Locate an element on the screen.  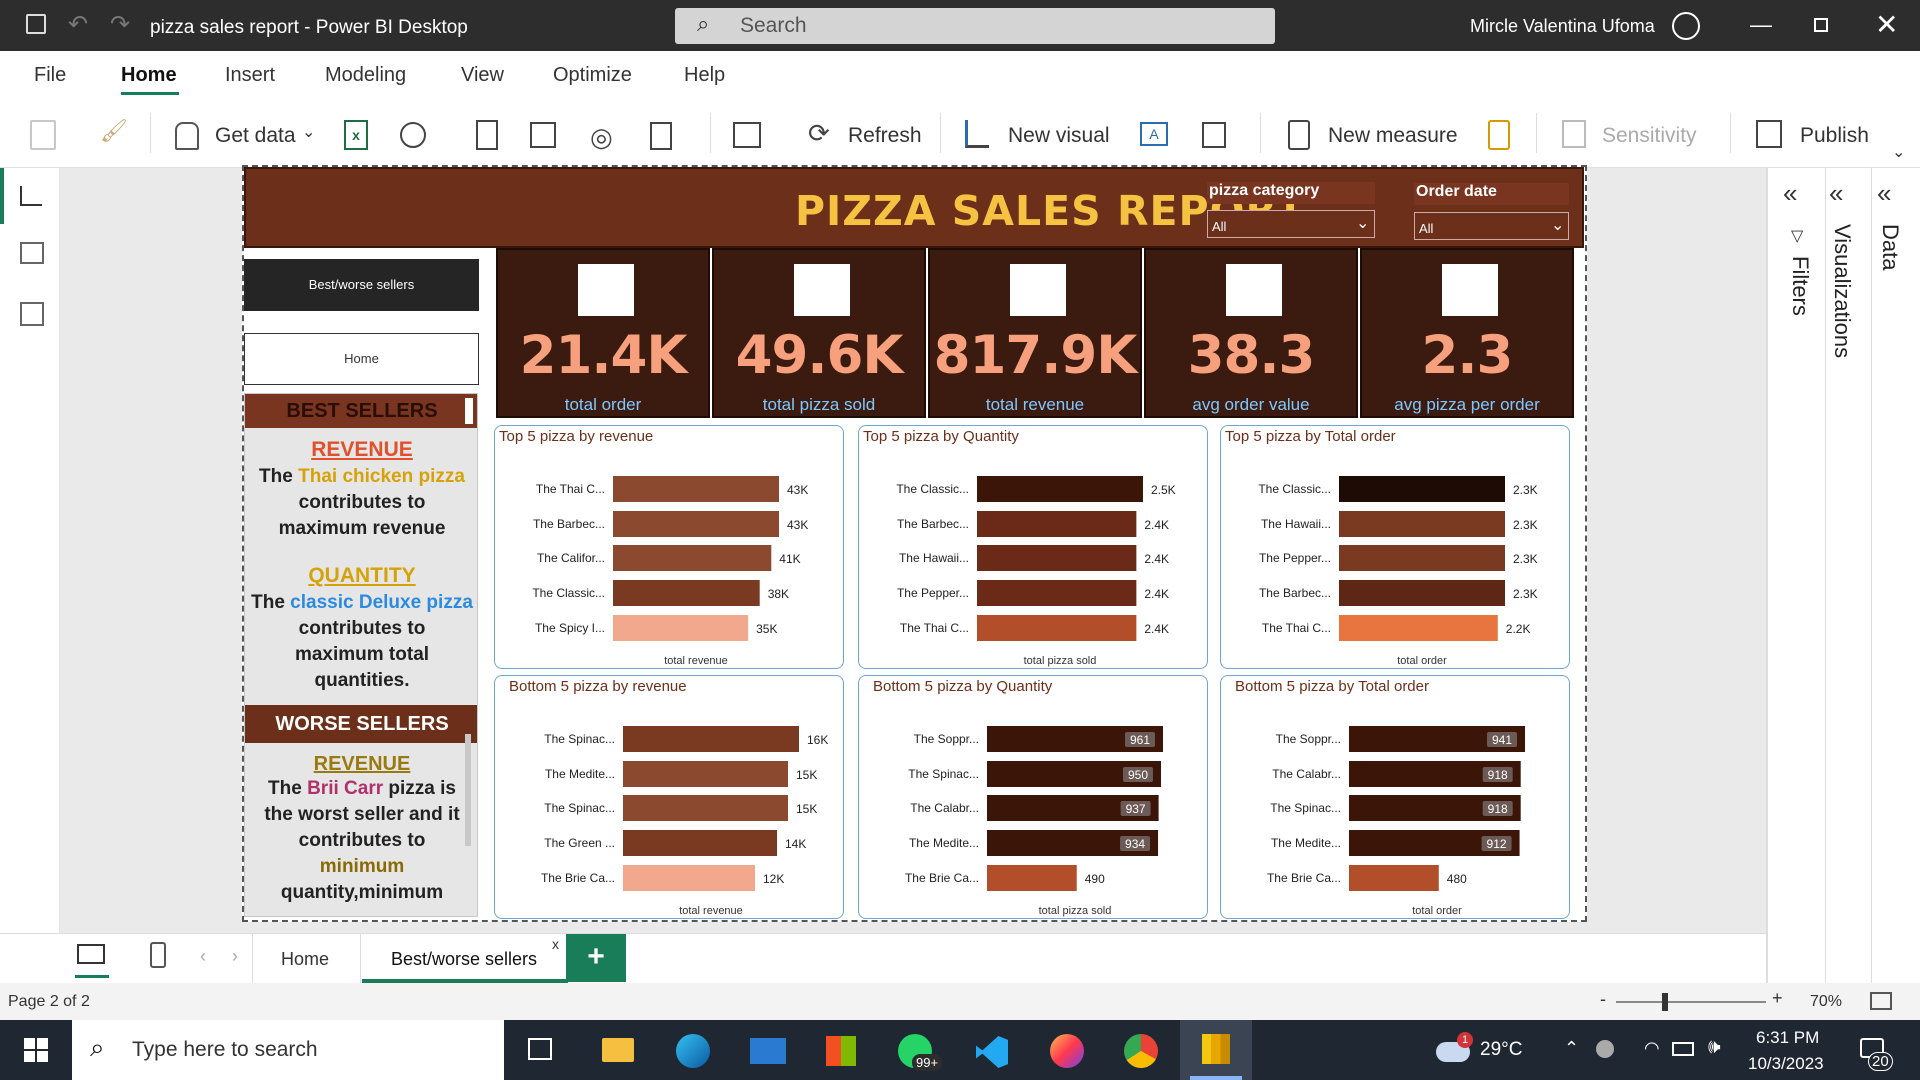
new-visual-icon is located at coordinates (977, 134).